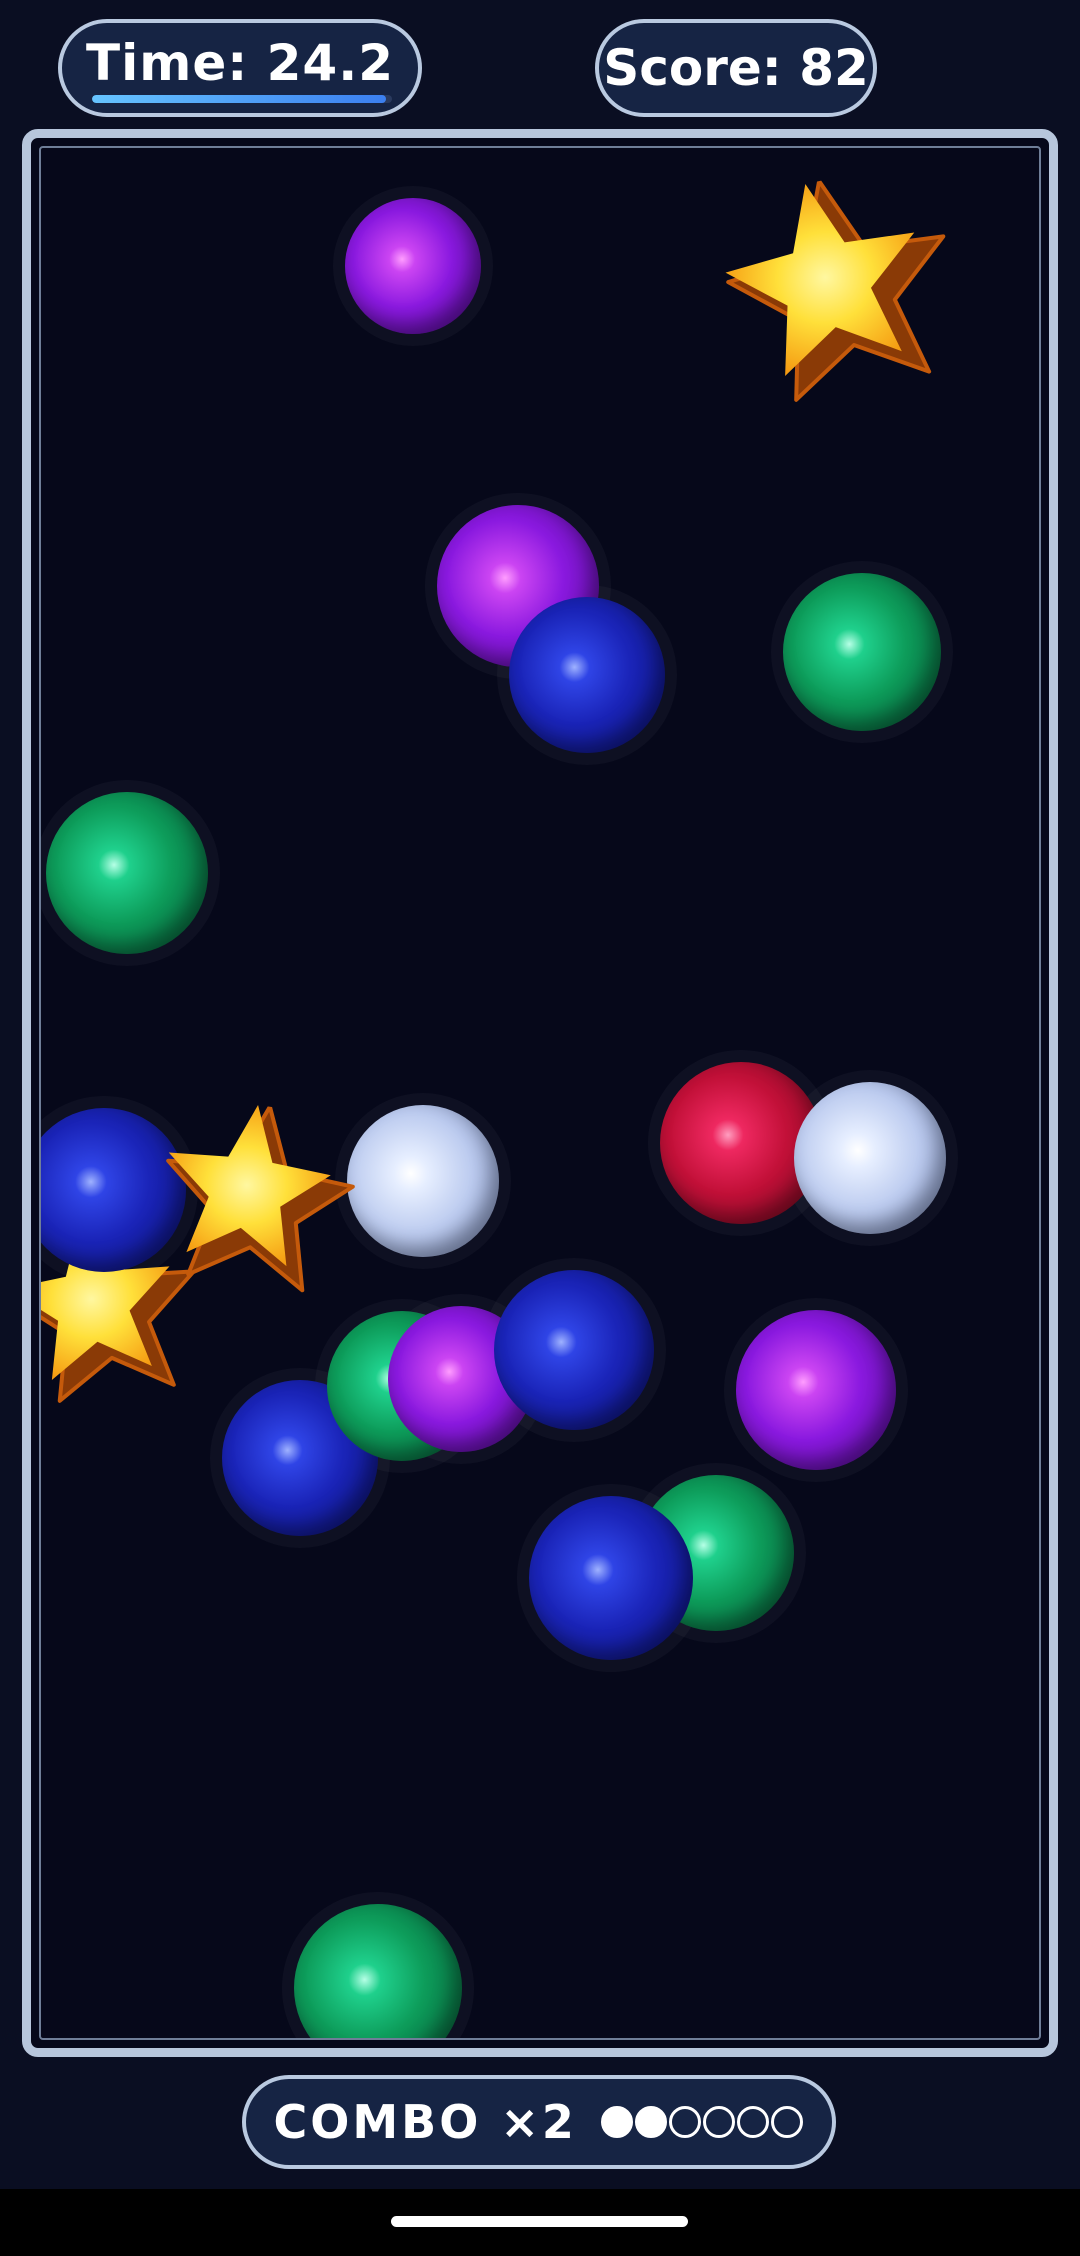 The height and width of the screenshot is (2256, 1080). Describe the element at coordinates (539, 2221) in the screenshot. I see `home-indicator` at that location.